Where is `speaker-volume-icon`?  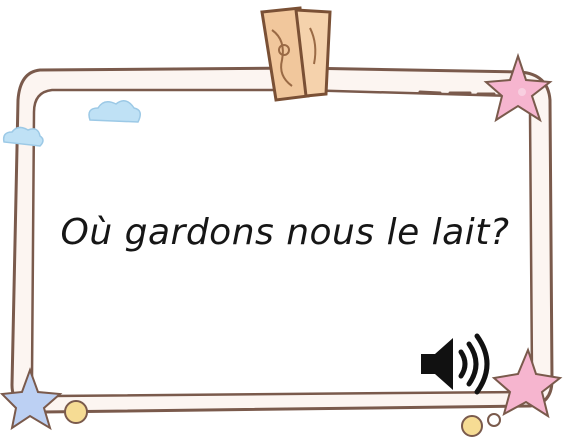
speaker-volume-icon is located at coordinates (455, 364).